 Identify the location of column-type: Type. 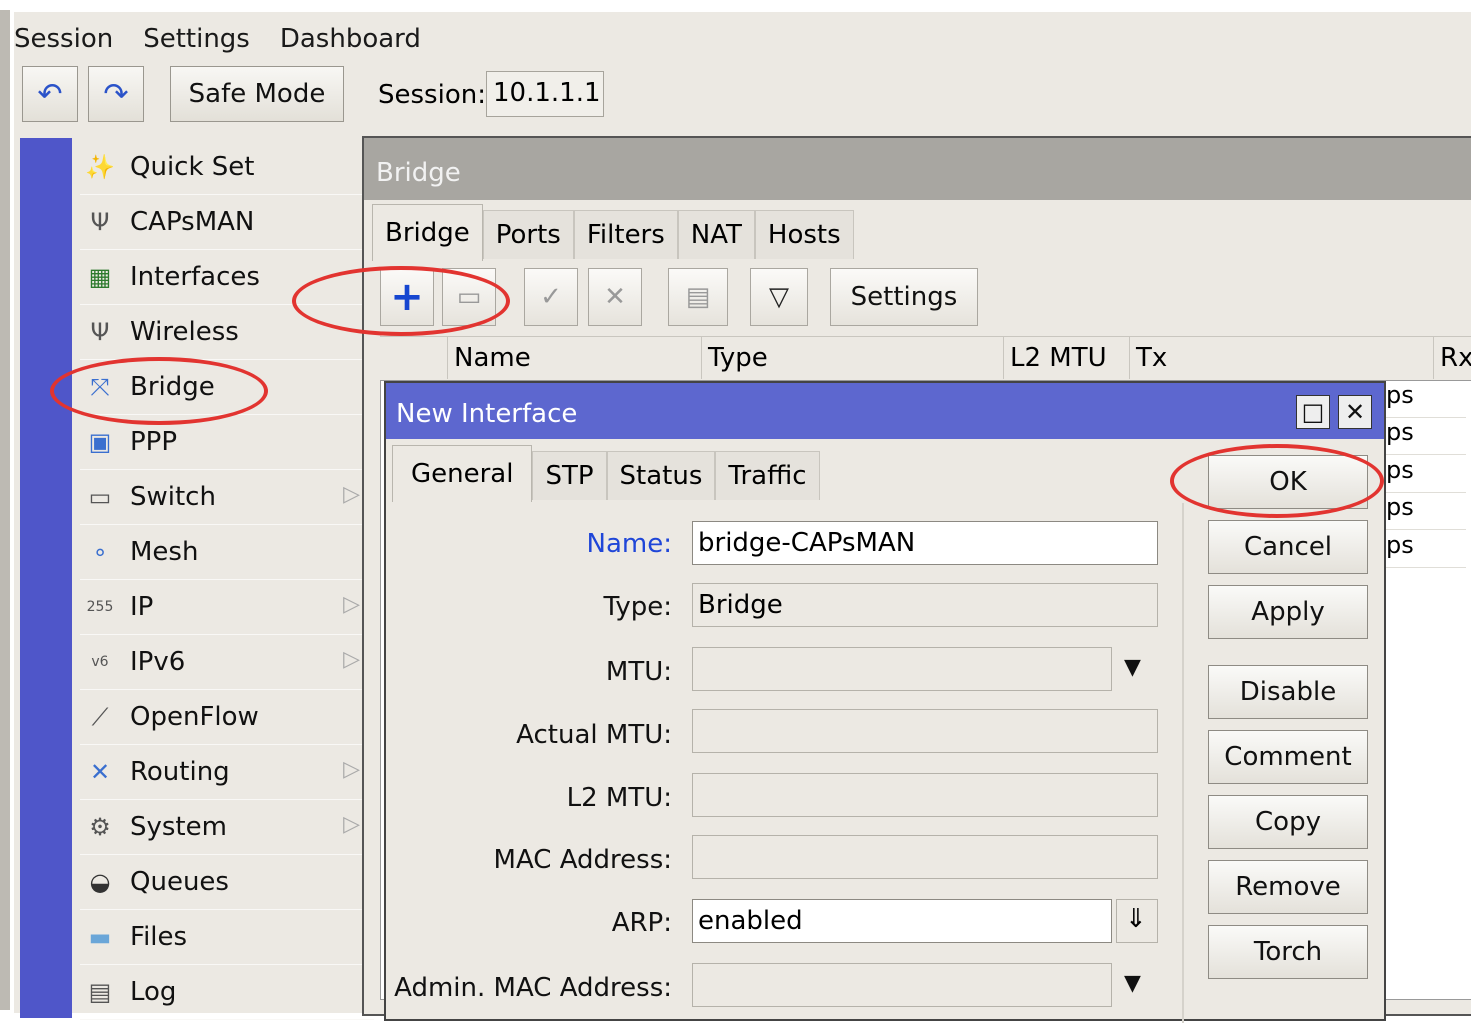
(853, 358).